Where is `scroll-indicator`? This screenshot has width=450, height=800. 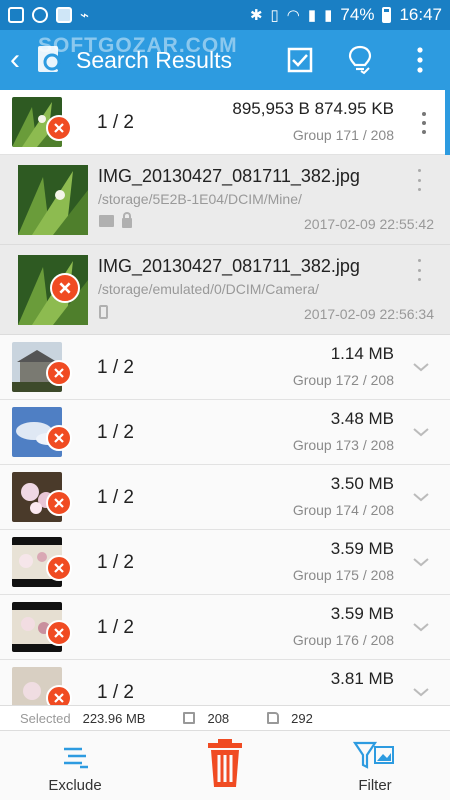 scroll-indicator is located at coordinates (447, 122).